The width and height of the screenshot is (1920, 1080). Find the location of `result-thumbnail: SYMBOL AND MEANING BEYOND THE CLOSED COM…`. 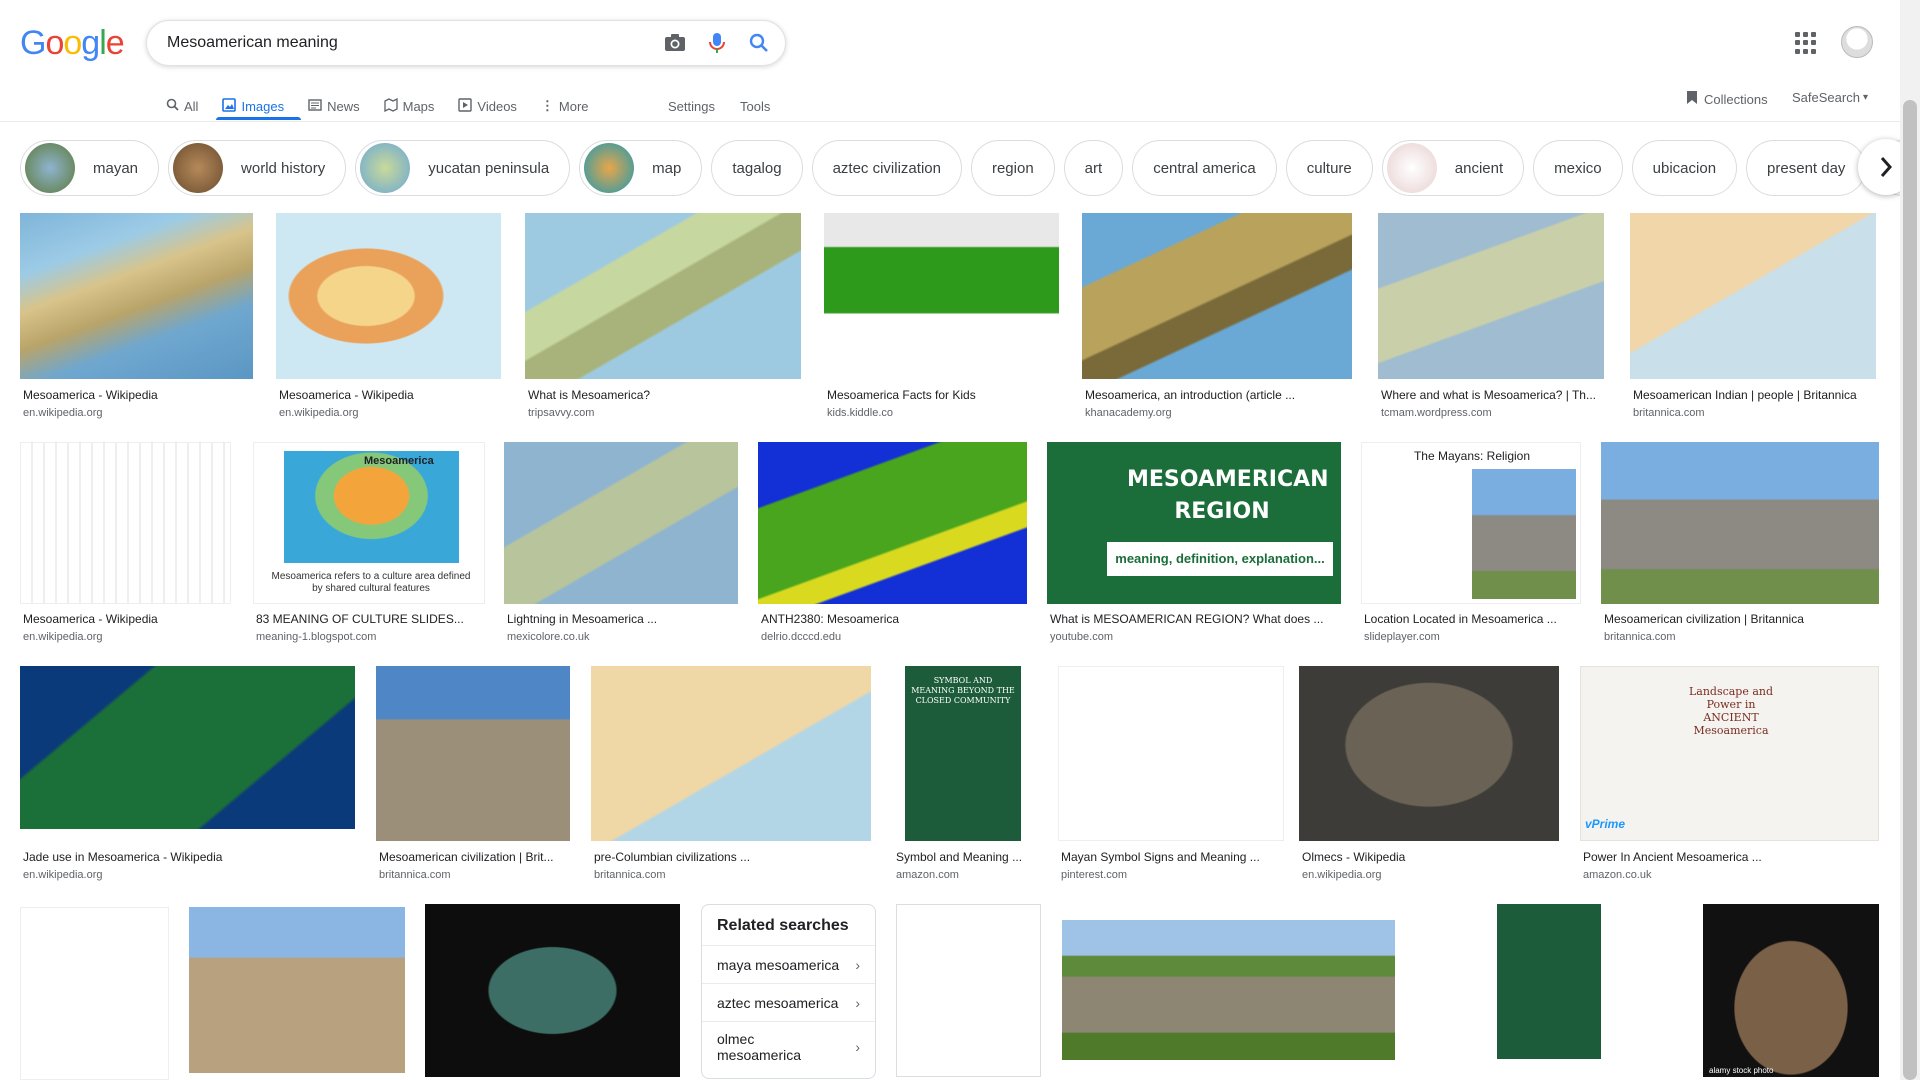

result-thumbnail: SYMBOL AND MEANING BEYOND THE CLOSED COM… is located at coordinates (965, 753).